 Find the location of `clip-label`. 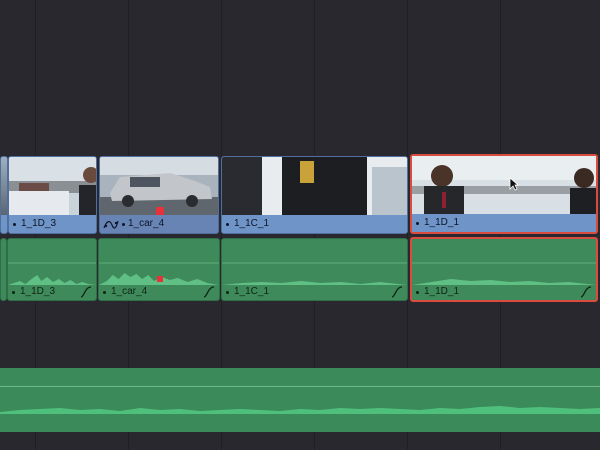

clip-label is located at coordinates (4, 224).